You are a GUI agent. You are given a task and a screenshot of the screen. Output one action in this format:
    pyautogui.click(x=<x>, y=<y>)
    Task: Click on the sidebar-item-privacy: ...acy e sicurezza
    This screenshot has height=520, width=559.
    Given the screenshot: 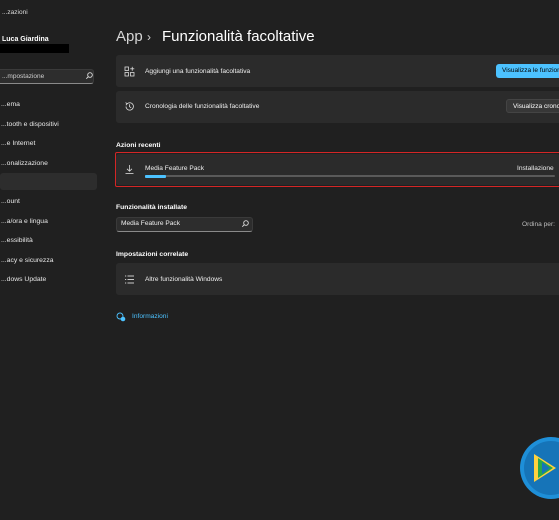 What is the action you would take?
    pyautogui.click(x=48, y=260)
    